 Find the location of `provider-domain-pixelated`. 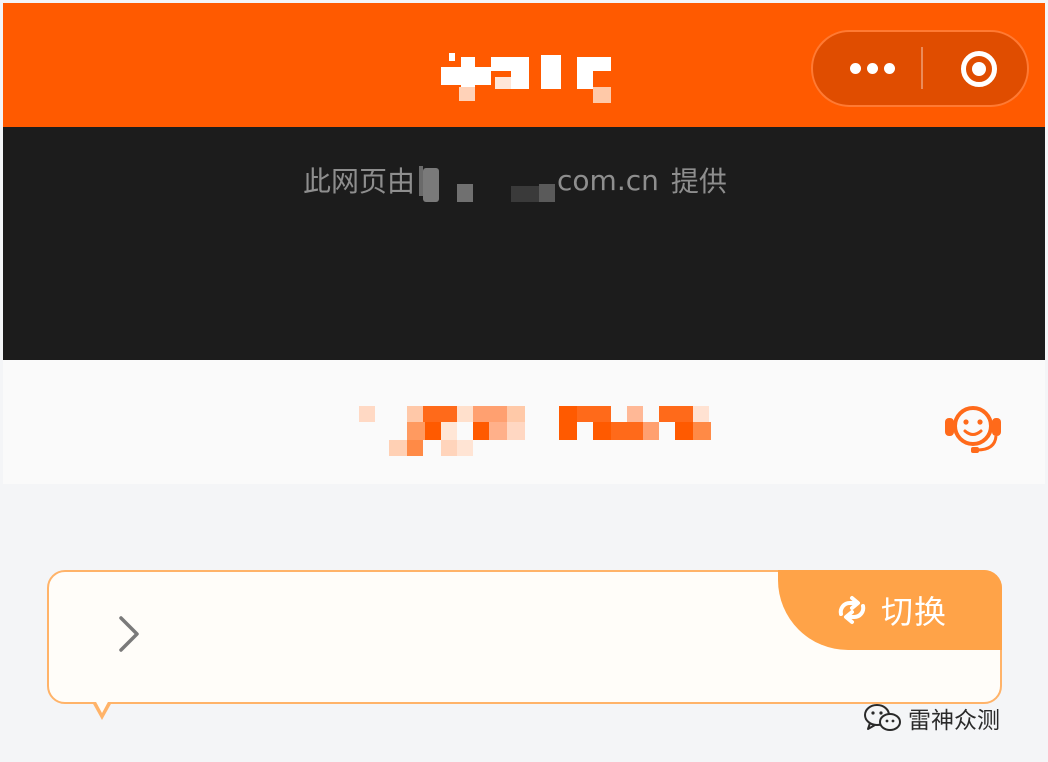

provider-domain-pixelated is located at coordinates (486, 181).